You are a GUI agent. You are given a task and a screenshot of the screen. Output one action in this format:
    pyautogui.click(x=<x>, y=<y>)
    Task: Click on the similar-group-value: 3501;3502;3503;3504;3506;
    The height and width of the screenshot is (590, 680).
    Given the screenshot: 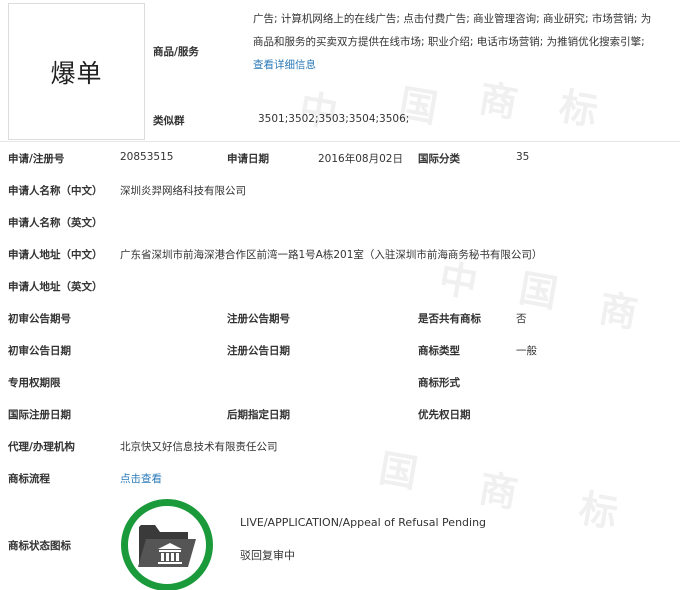 What is the action you would take?
    pyautogui.click(x=334, y=119)
    